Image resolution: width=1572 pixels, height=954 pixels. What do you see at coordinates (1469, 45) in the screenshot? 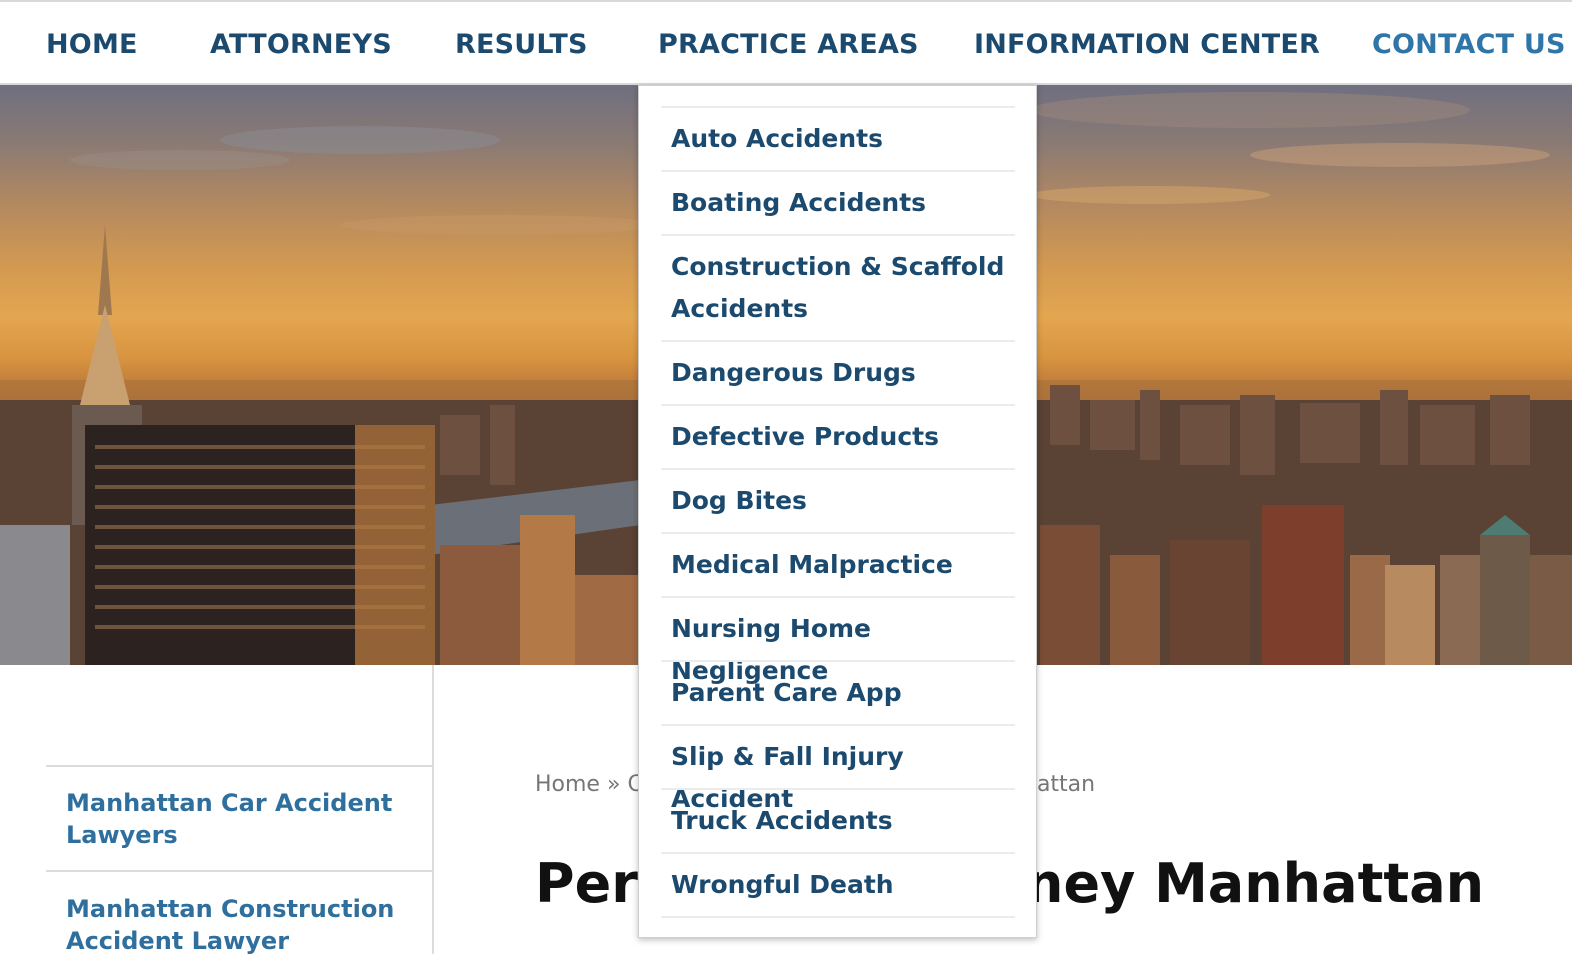
I see `nav-contact-us: CONTACT US` at bounding box center [1469, 45].